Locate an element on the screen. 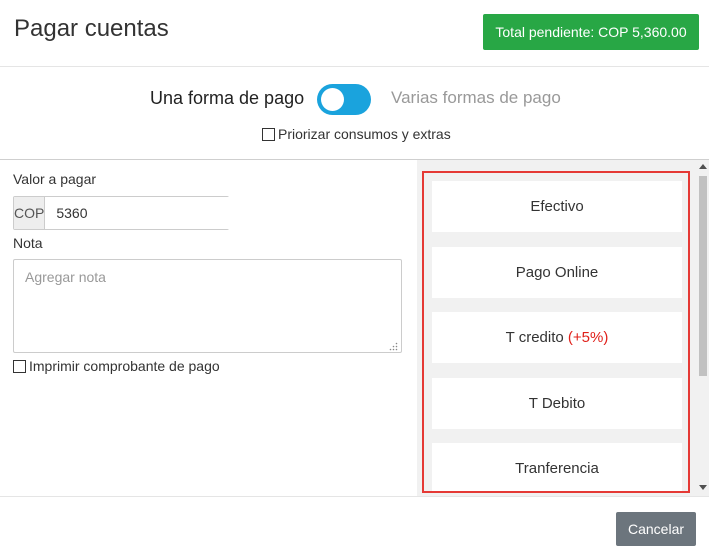 This screenshot has height=556, width=709. prioritize-option: Priorizar consumos y extras is located at coordinates (356, 134).